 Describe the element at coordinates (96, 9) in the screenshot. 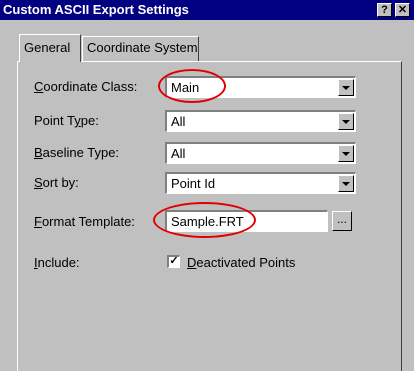

I see `window-title: Custom ASCII Export Settings` at that location.